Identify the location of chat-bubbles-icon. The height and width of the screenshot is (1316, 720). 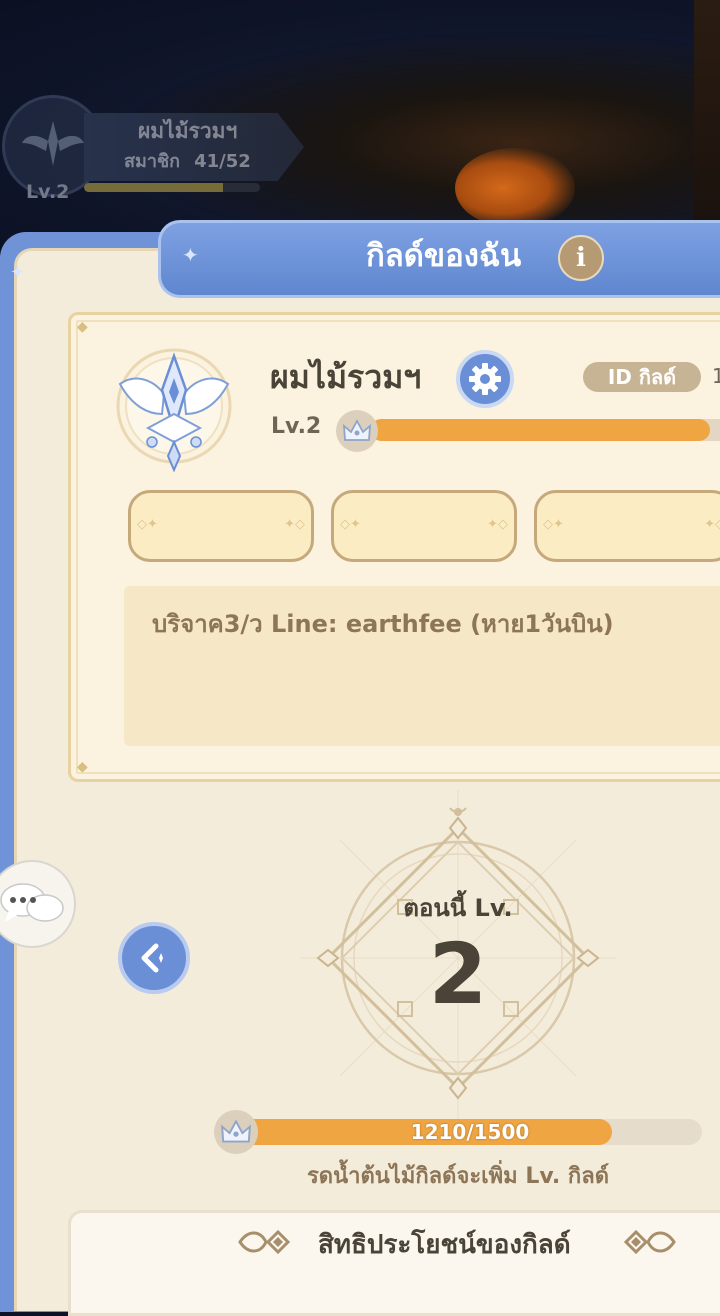
(32, 902).